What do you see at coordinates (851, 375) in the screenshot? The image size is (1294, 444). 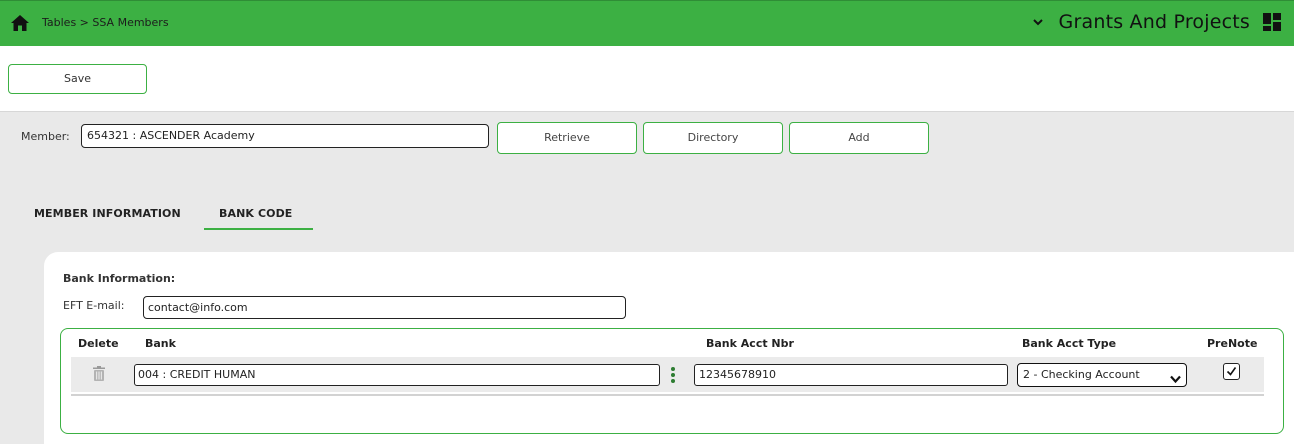 I see `bank-acct-nbr-input: 12345678910` at bounding box center [851, 375].